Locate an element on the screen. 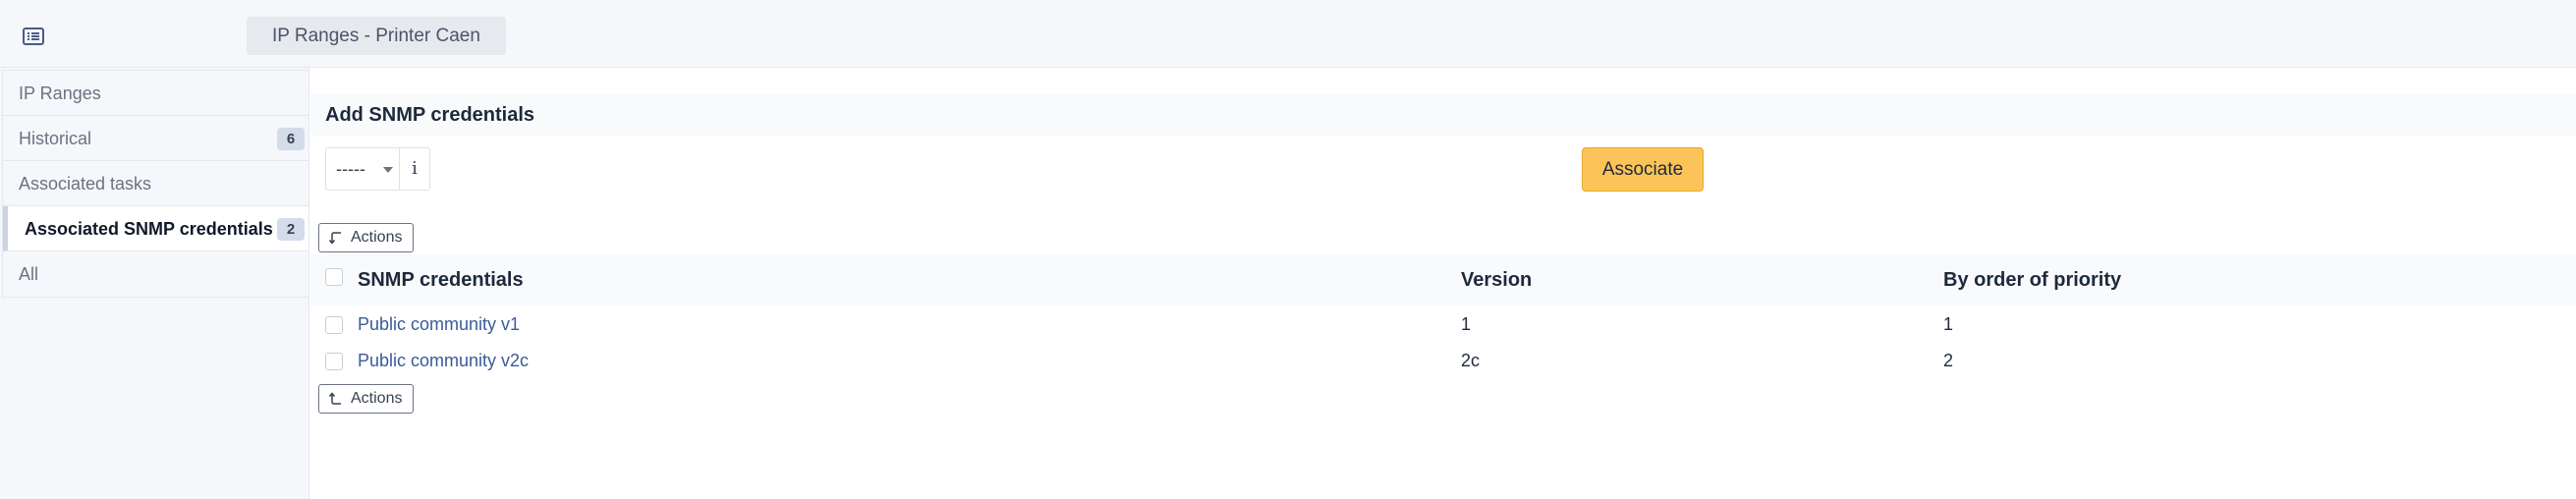 The width and height of the screenshot is (2576, 499). count-badge: 6 is located at coordinates (291, 139).